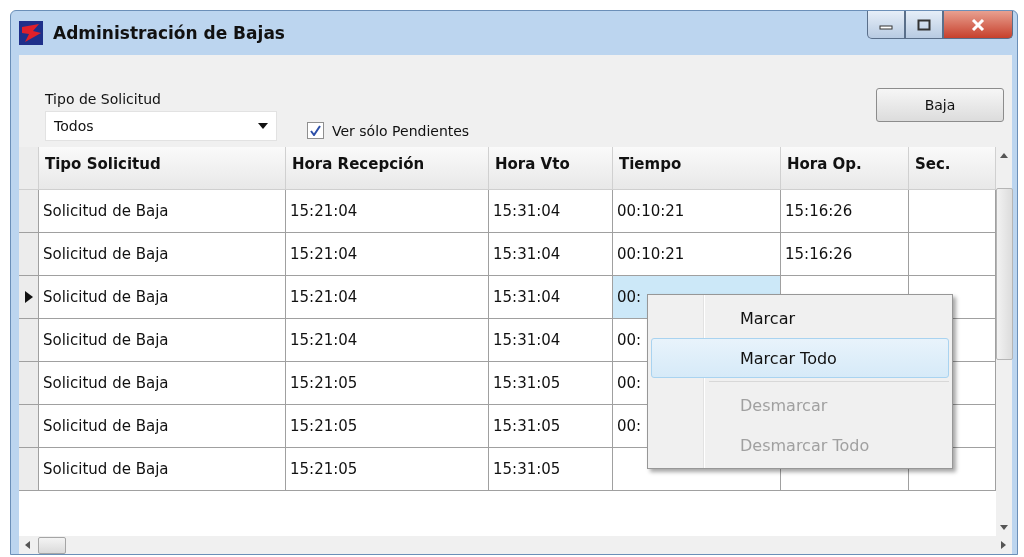 Image resolution: width=1024 pixels, height=557 pixels. Describe the element at coordinates (103, 99) in the screenshot. I see `filter-label: Tipo de Solicitud` at that location.